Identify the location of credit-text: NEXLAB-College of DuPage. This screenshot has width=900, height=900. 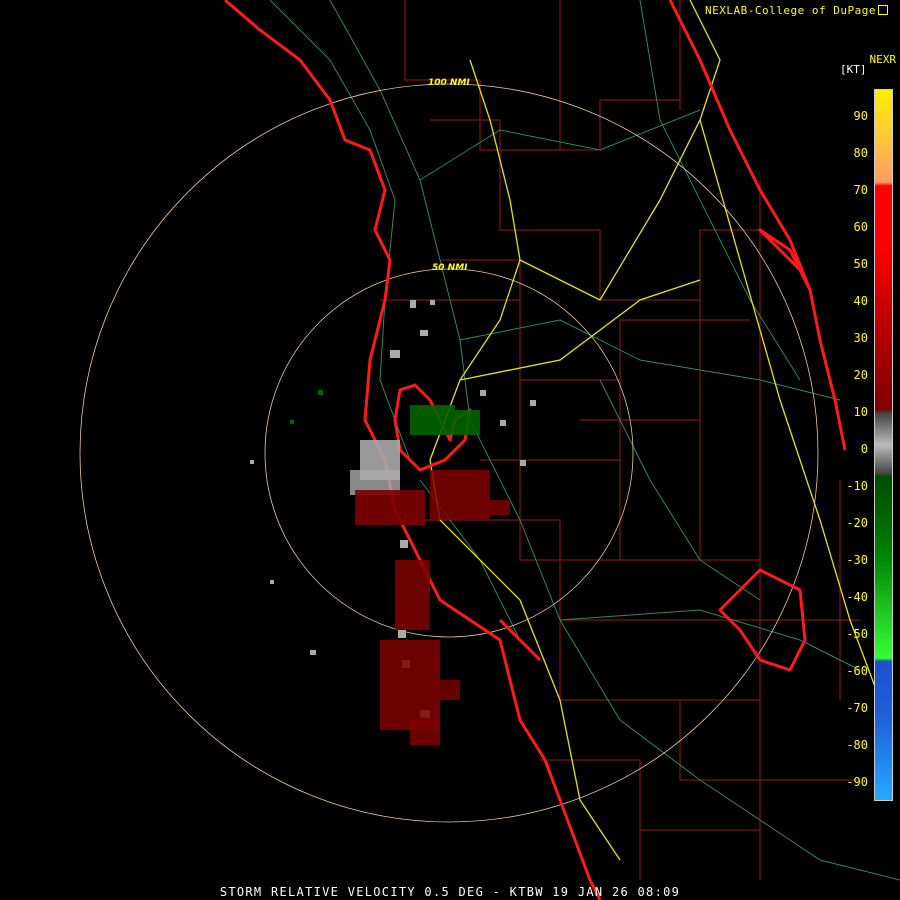
(790, 10).